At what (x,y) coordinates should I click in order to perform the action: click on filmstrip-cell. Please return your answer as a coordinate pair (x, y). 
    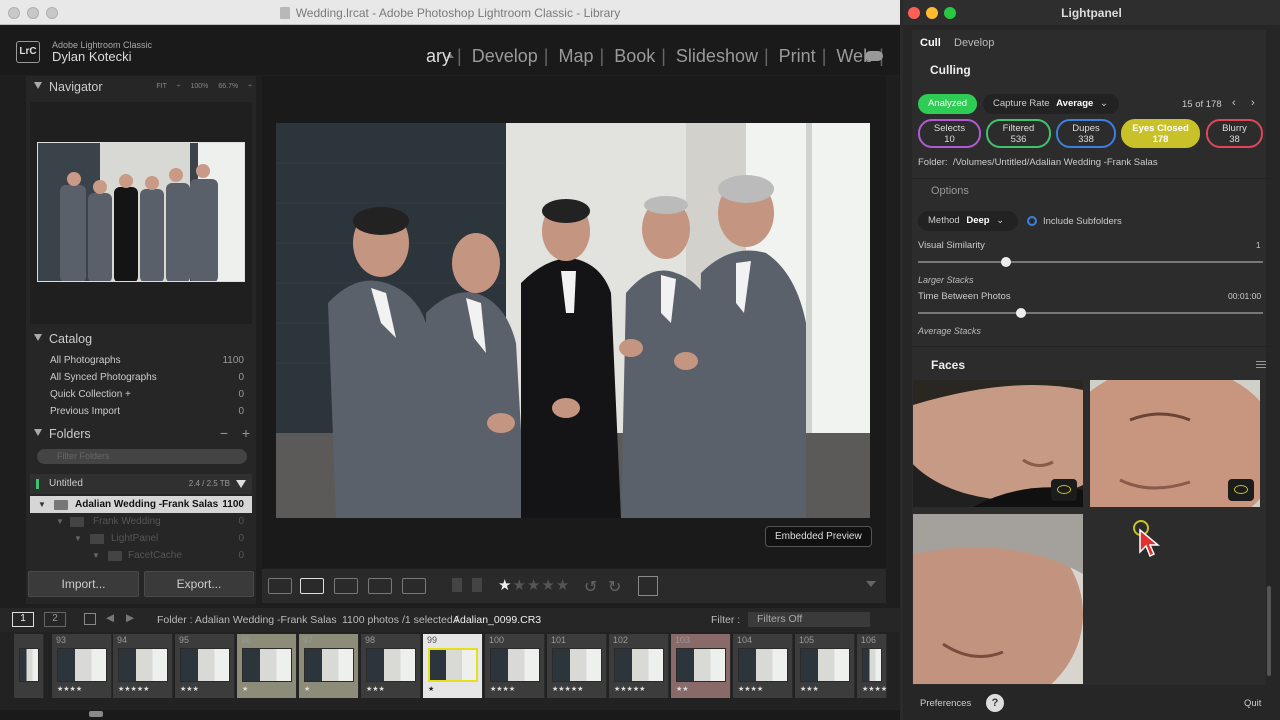
    Looking at the image, I should click on (29, 666).